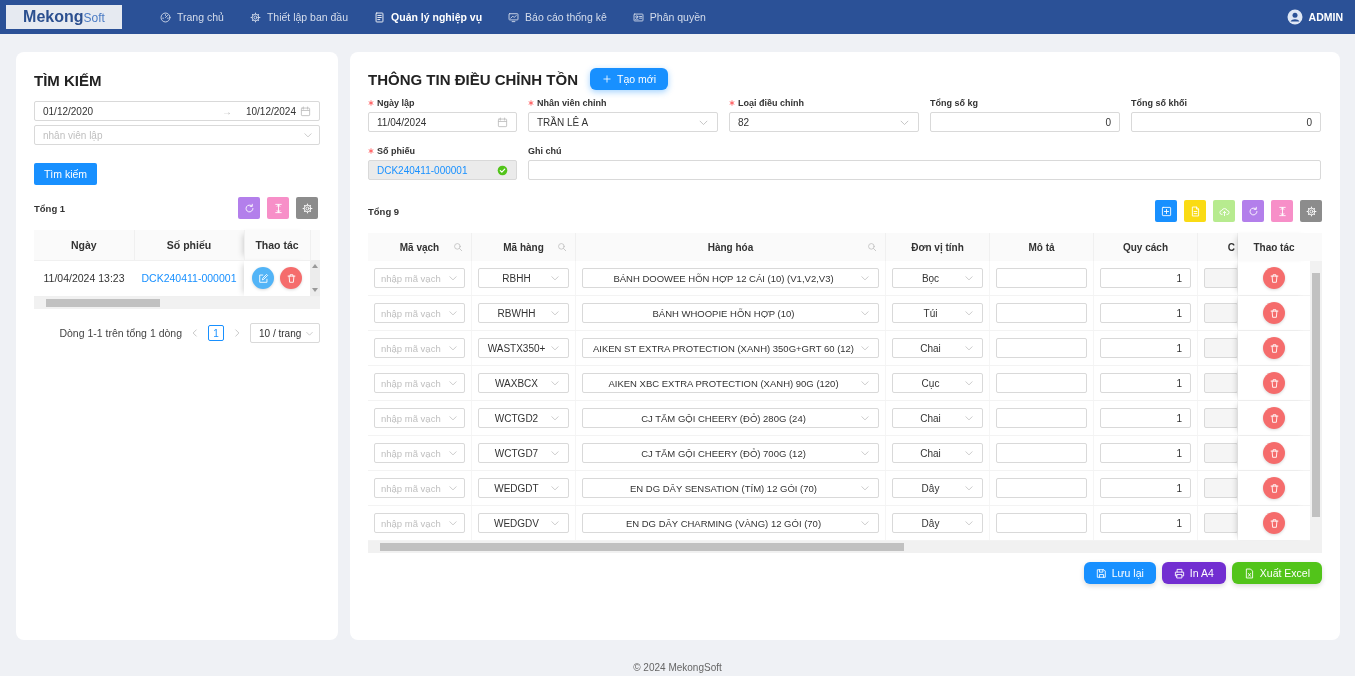 This screenshot has width=1355, height=676. I want to click on product-select: BÁNH DOOWEE HỖN HỢP 12 CÁI (10) (V1,V2,V3), so click(730, 278).